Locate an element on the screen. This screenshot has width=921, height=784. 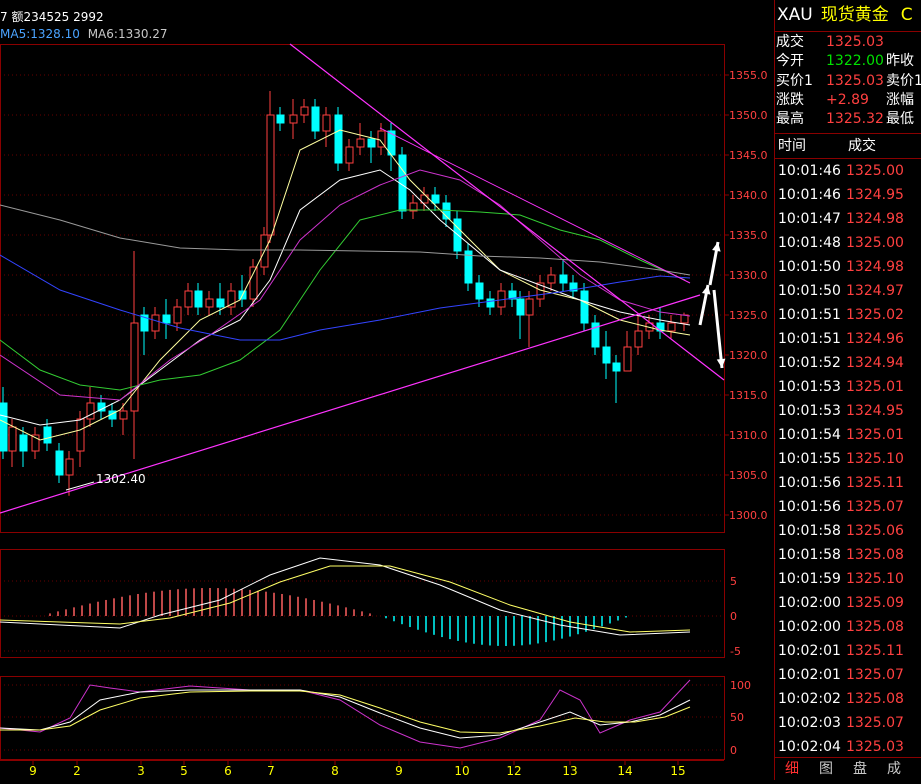
instrument-tail: C is located at coordinates (906, 15).